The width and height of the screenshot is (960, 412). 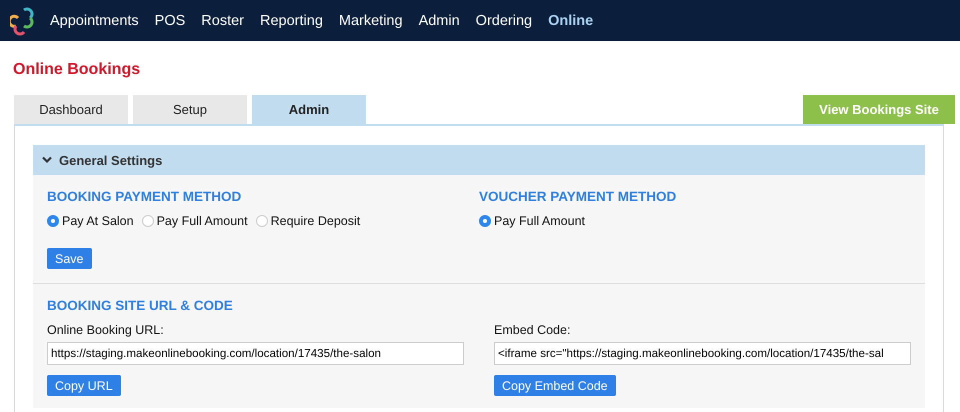 I want to click on nav-link: POS, so click(x=170, y=20).